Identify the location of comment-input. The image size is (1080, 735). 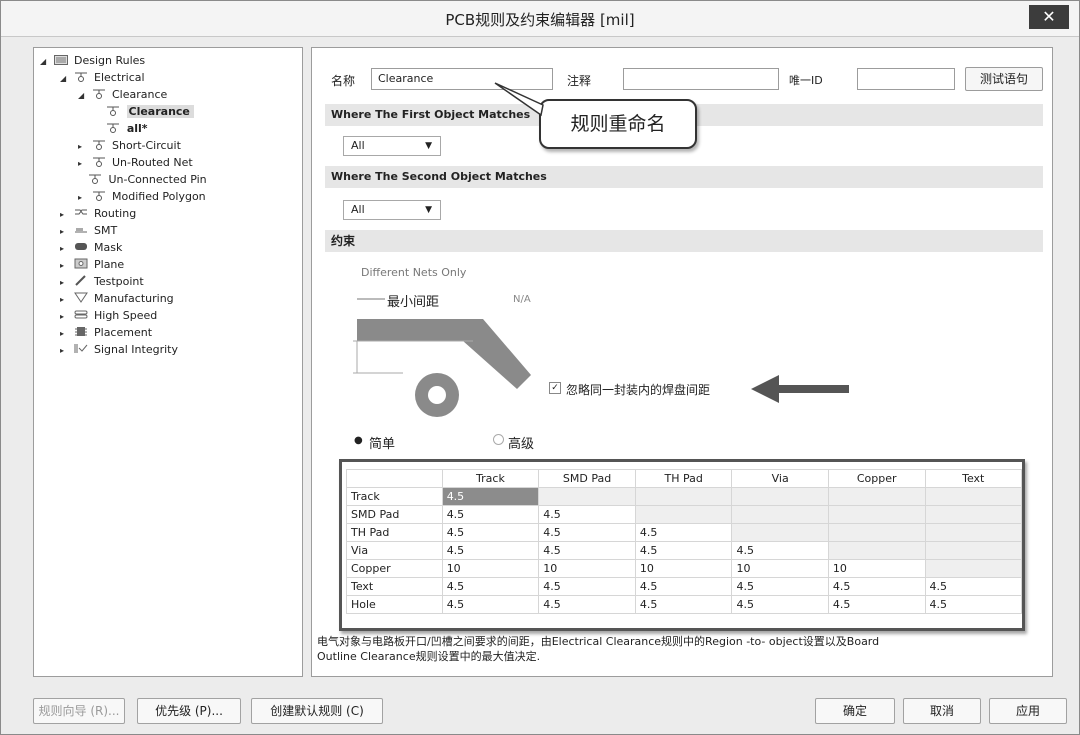
(701, 79).